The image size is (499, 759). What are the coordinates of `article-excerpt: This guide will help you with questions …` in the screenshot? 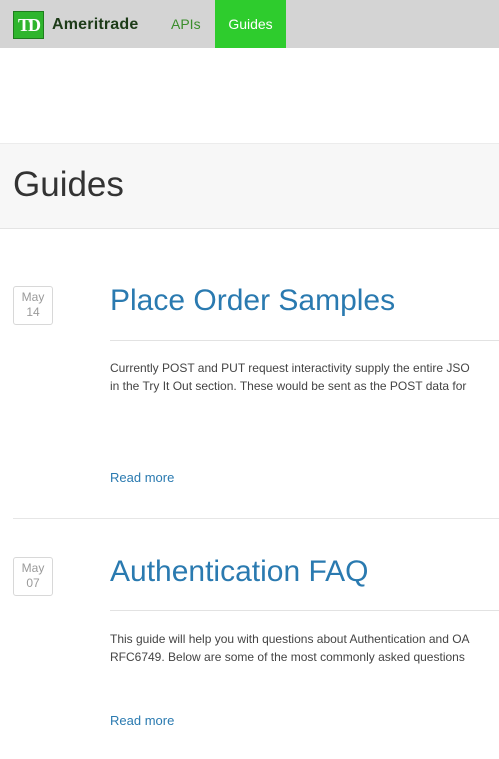 It's located at (304, 648).